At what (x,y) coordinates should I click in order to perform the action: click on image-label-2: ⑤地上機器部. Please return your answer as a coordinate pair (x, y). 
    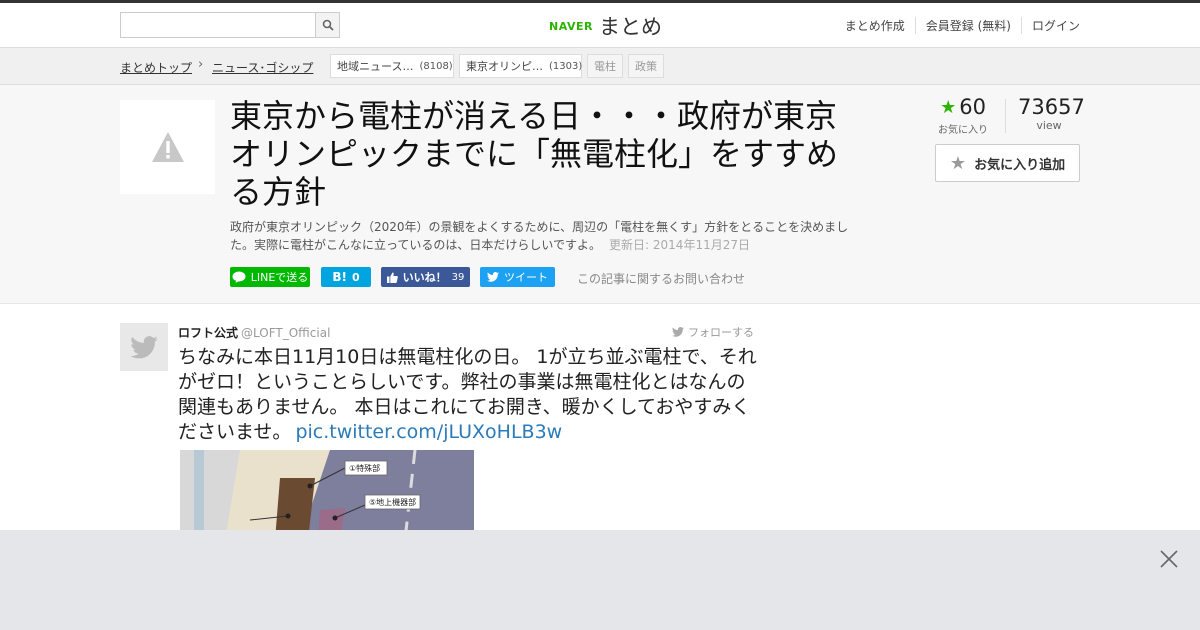
    Looking at the image, I should click on (392, 502).